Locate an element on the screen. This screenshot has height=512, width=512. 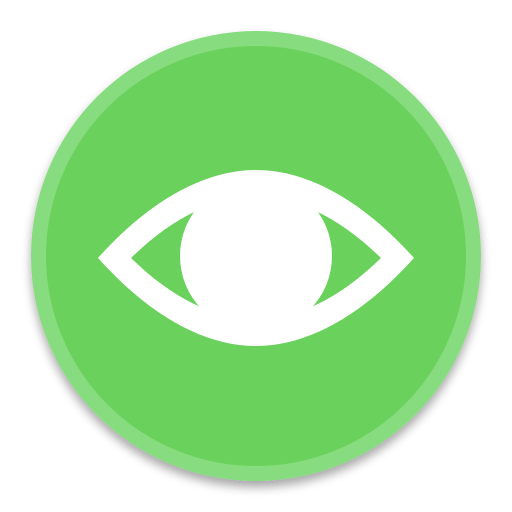
eye-pupil is located at coordinates (256, 256).